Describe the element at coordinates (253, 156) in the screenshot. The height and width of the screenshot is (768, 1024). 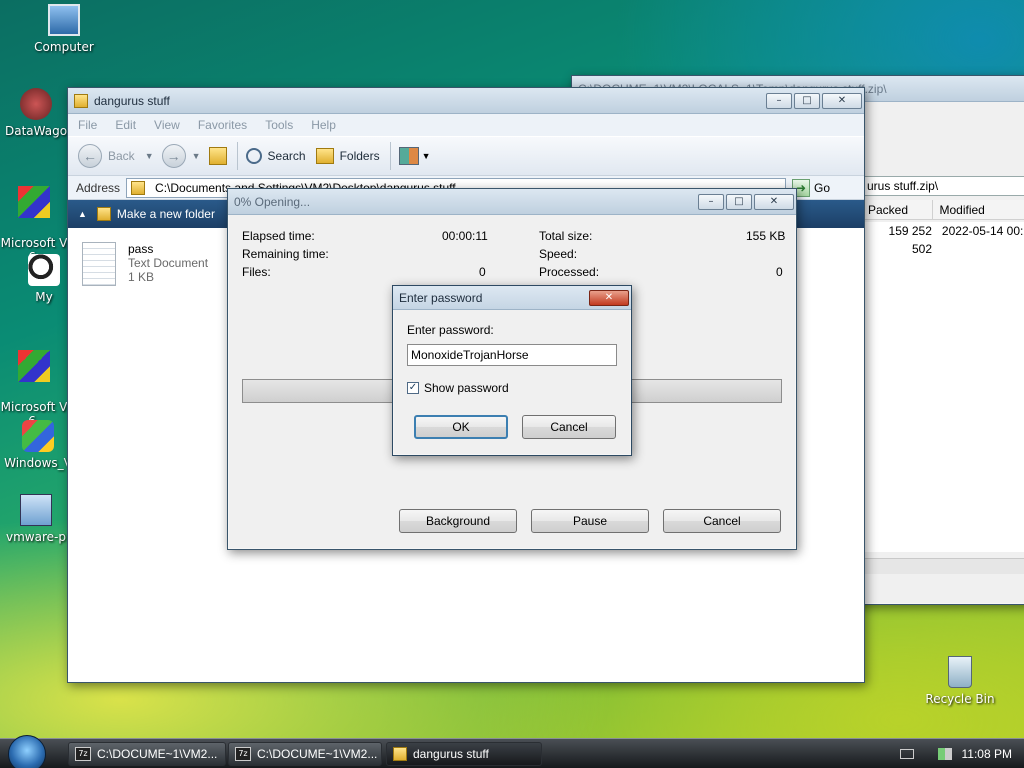
I see `search-icon` at that location.